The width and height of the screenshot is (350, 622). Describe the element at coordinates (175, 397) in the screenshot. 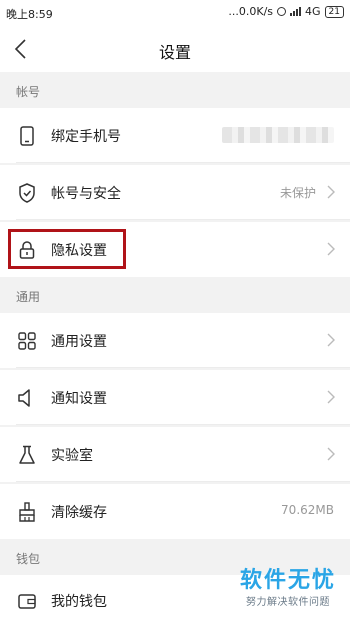

I see `settings-item-notifications: 通知设置` at that location.